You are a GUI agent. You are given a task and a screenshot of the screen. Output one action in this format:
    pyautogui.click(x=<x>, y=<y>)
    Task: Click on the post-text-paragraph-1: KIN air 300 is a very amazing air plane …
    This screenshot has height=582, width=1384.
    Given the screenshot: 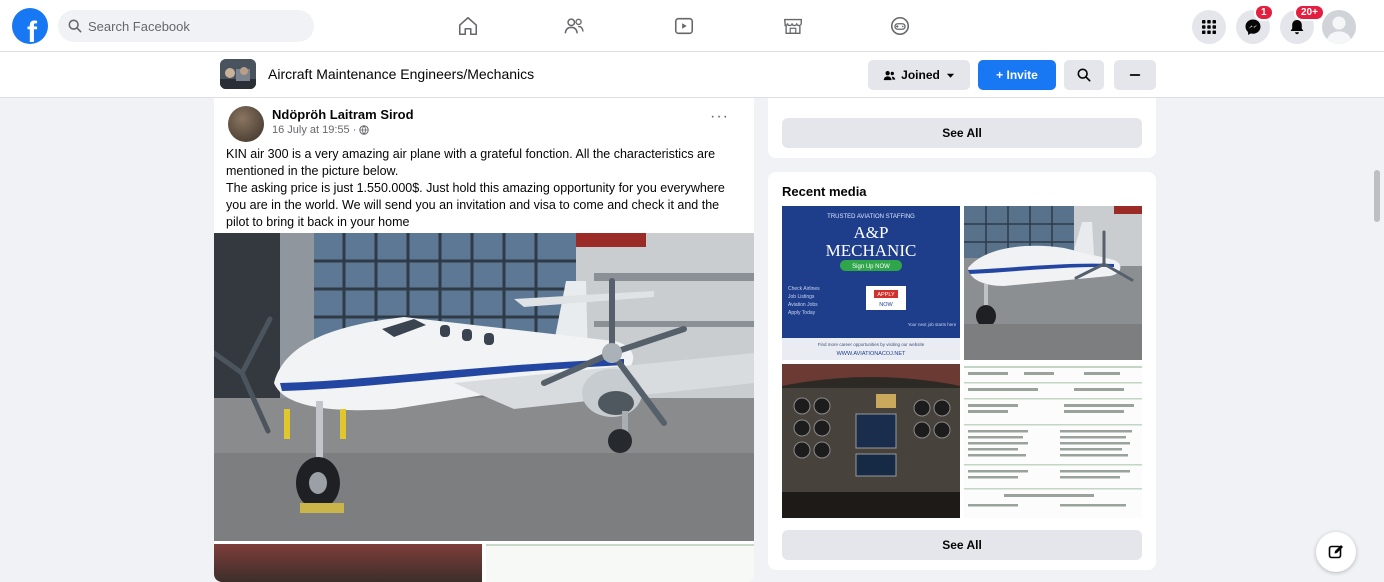 What is the action you would take?
    pyautogui.click(x=471, y=162)
    